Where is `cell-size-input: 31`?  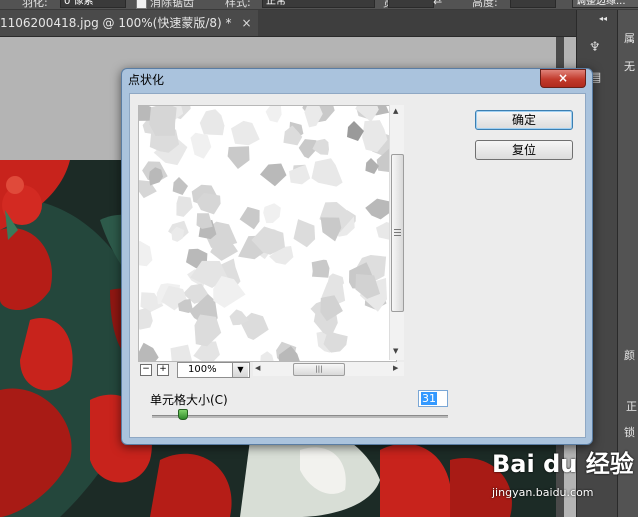
cell-size-input: 31 is located at coordinates (433, 398).